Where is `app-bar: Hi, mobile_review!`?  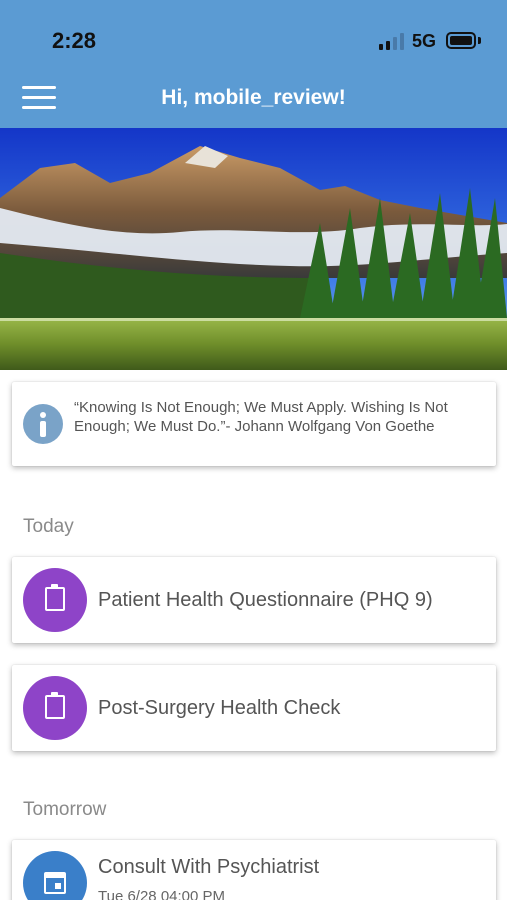
app-bar: Hi, mobile_review! is located at coordinates (253, 104).